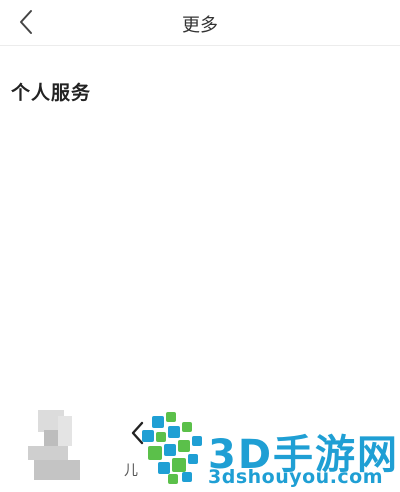 This screenshot has height=492, width=400. I want to click on blurred-service-item, so click(54, 446).